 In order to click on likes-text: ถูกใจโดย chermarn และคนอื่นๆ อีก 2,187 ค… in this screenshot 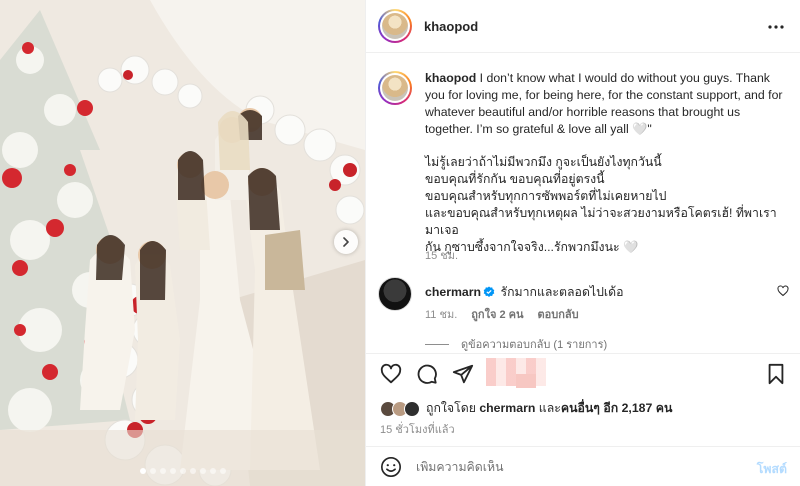, I will do `click(549, 408)`.